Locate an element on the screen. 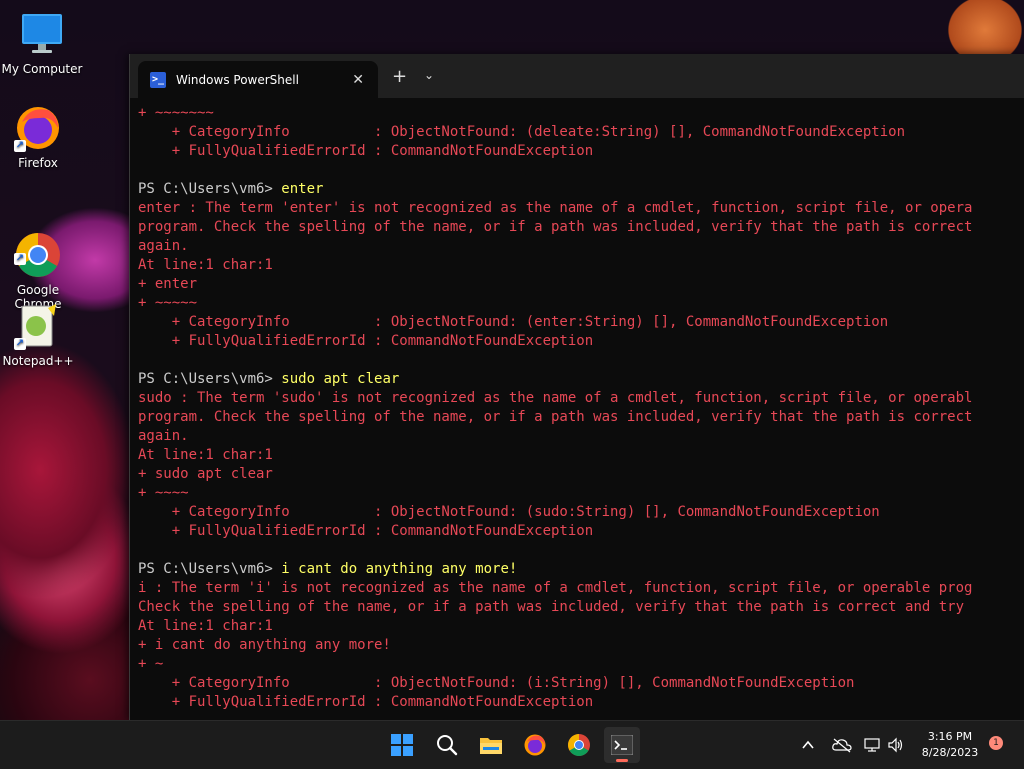  clock-time: 3:16 PM is located at coordinates (950, 736).